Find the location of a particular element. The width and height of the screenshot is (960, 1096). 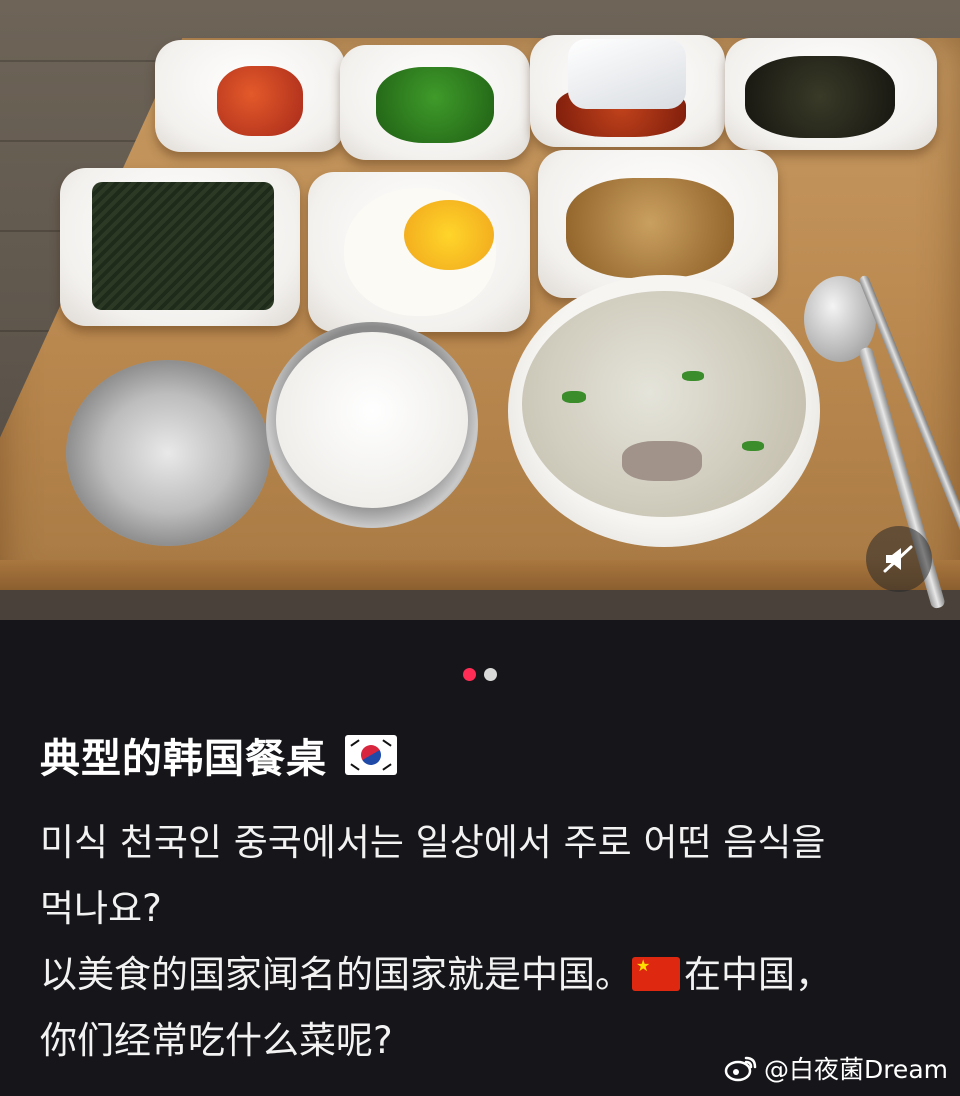

watermark: @白夜菌Dream is located at coordinates (836, 1068).